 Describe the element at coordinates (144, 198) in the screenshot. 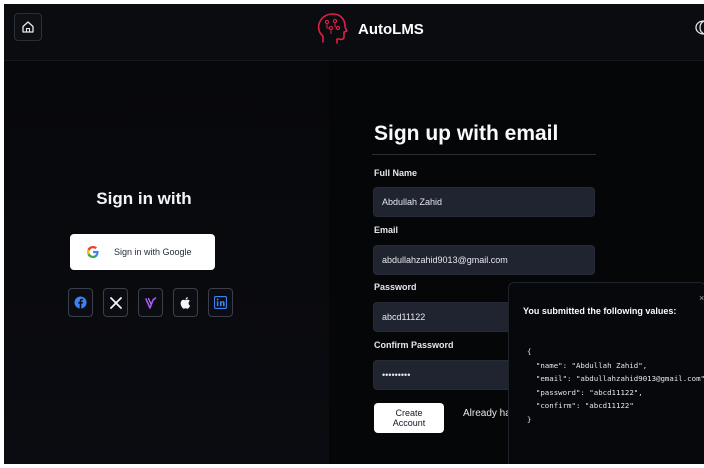

I see `sign-in-heading: Sign in with` at that location.